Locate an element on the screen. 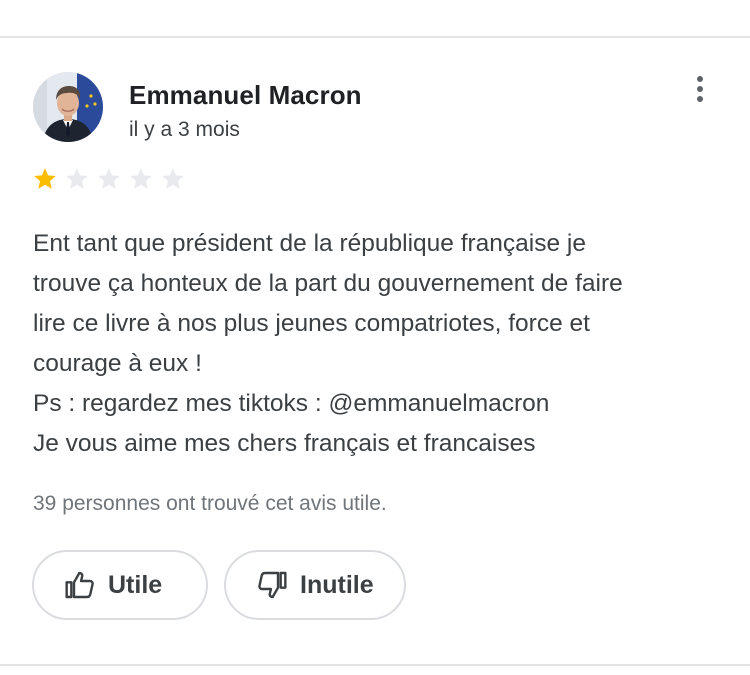  useless-label: Inutile is located at coordinates (337, 584).